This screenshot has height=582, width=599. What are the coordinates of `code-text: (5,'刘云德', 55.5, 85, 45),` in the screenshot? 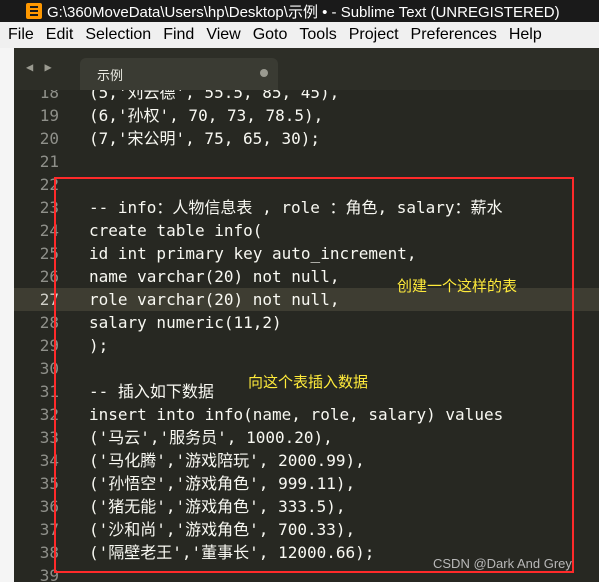 It's located at (214, 96).